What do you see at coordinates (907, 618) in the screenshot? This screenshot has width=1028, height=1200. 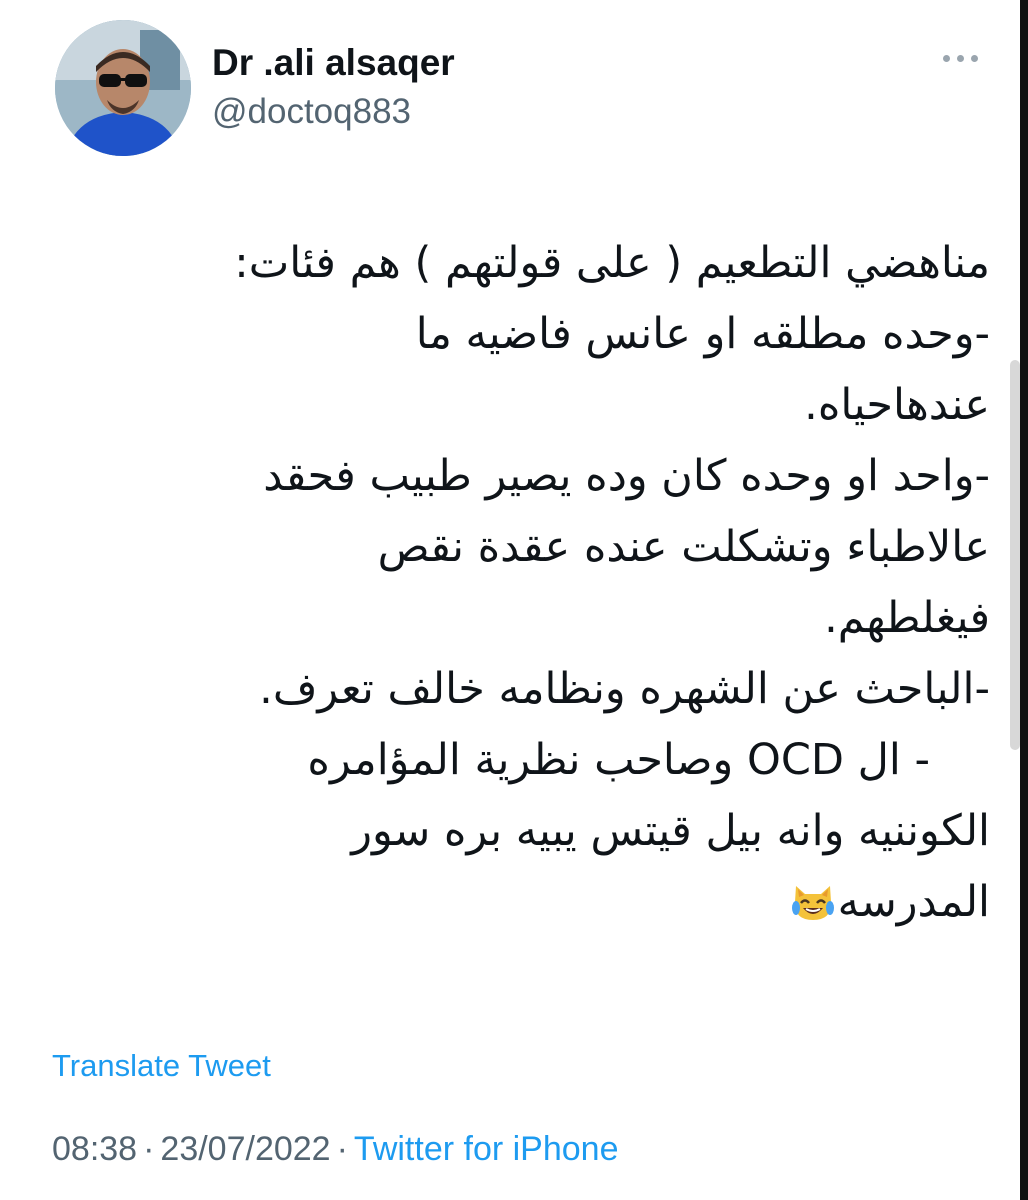 I see `tweet-line: فيغلطهم.` at bounding box center [907, 618].